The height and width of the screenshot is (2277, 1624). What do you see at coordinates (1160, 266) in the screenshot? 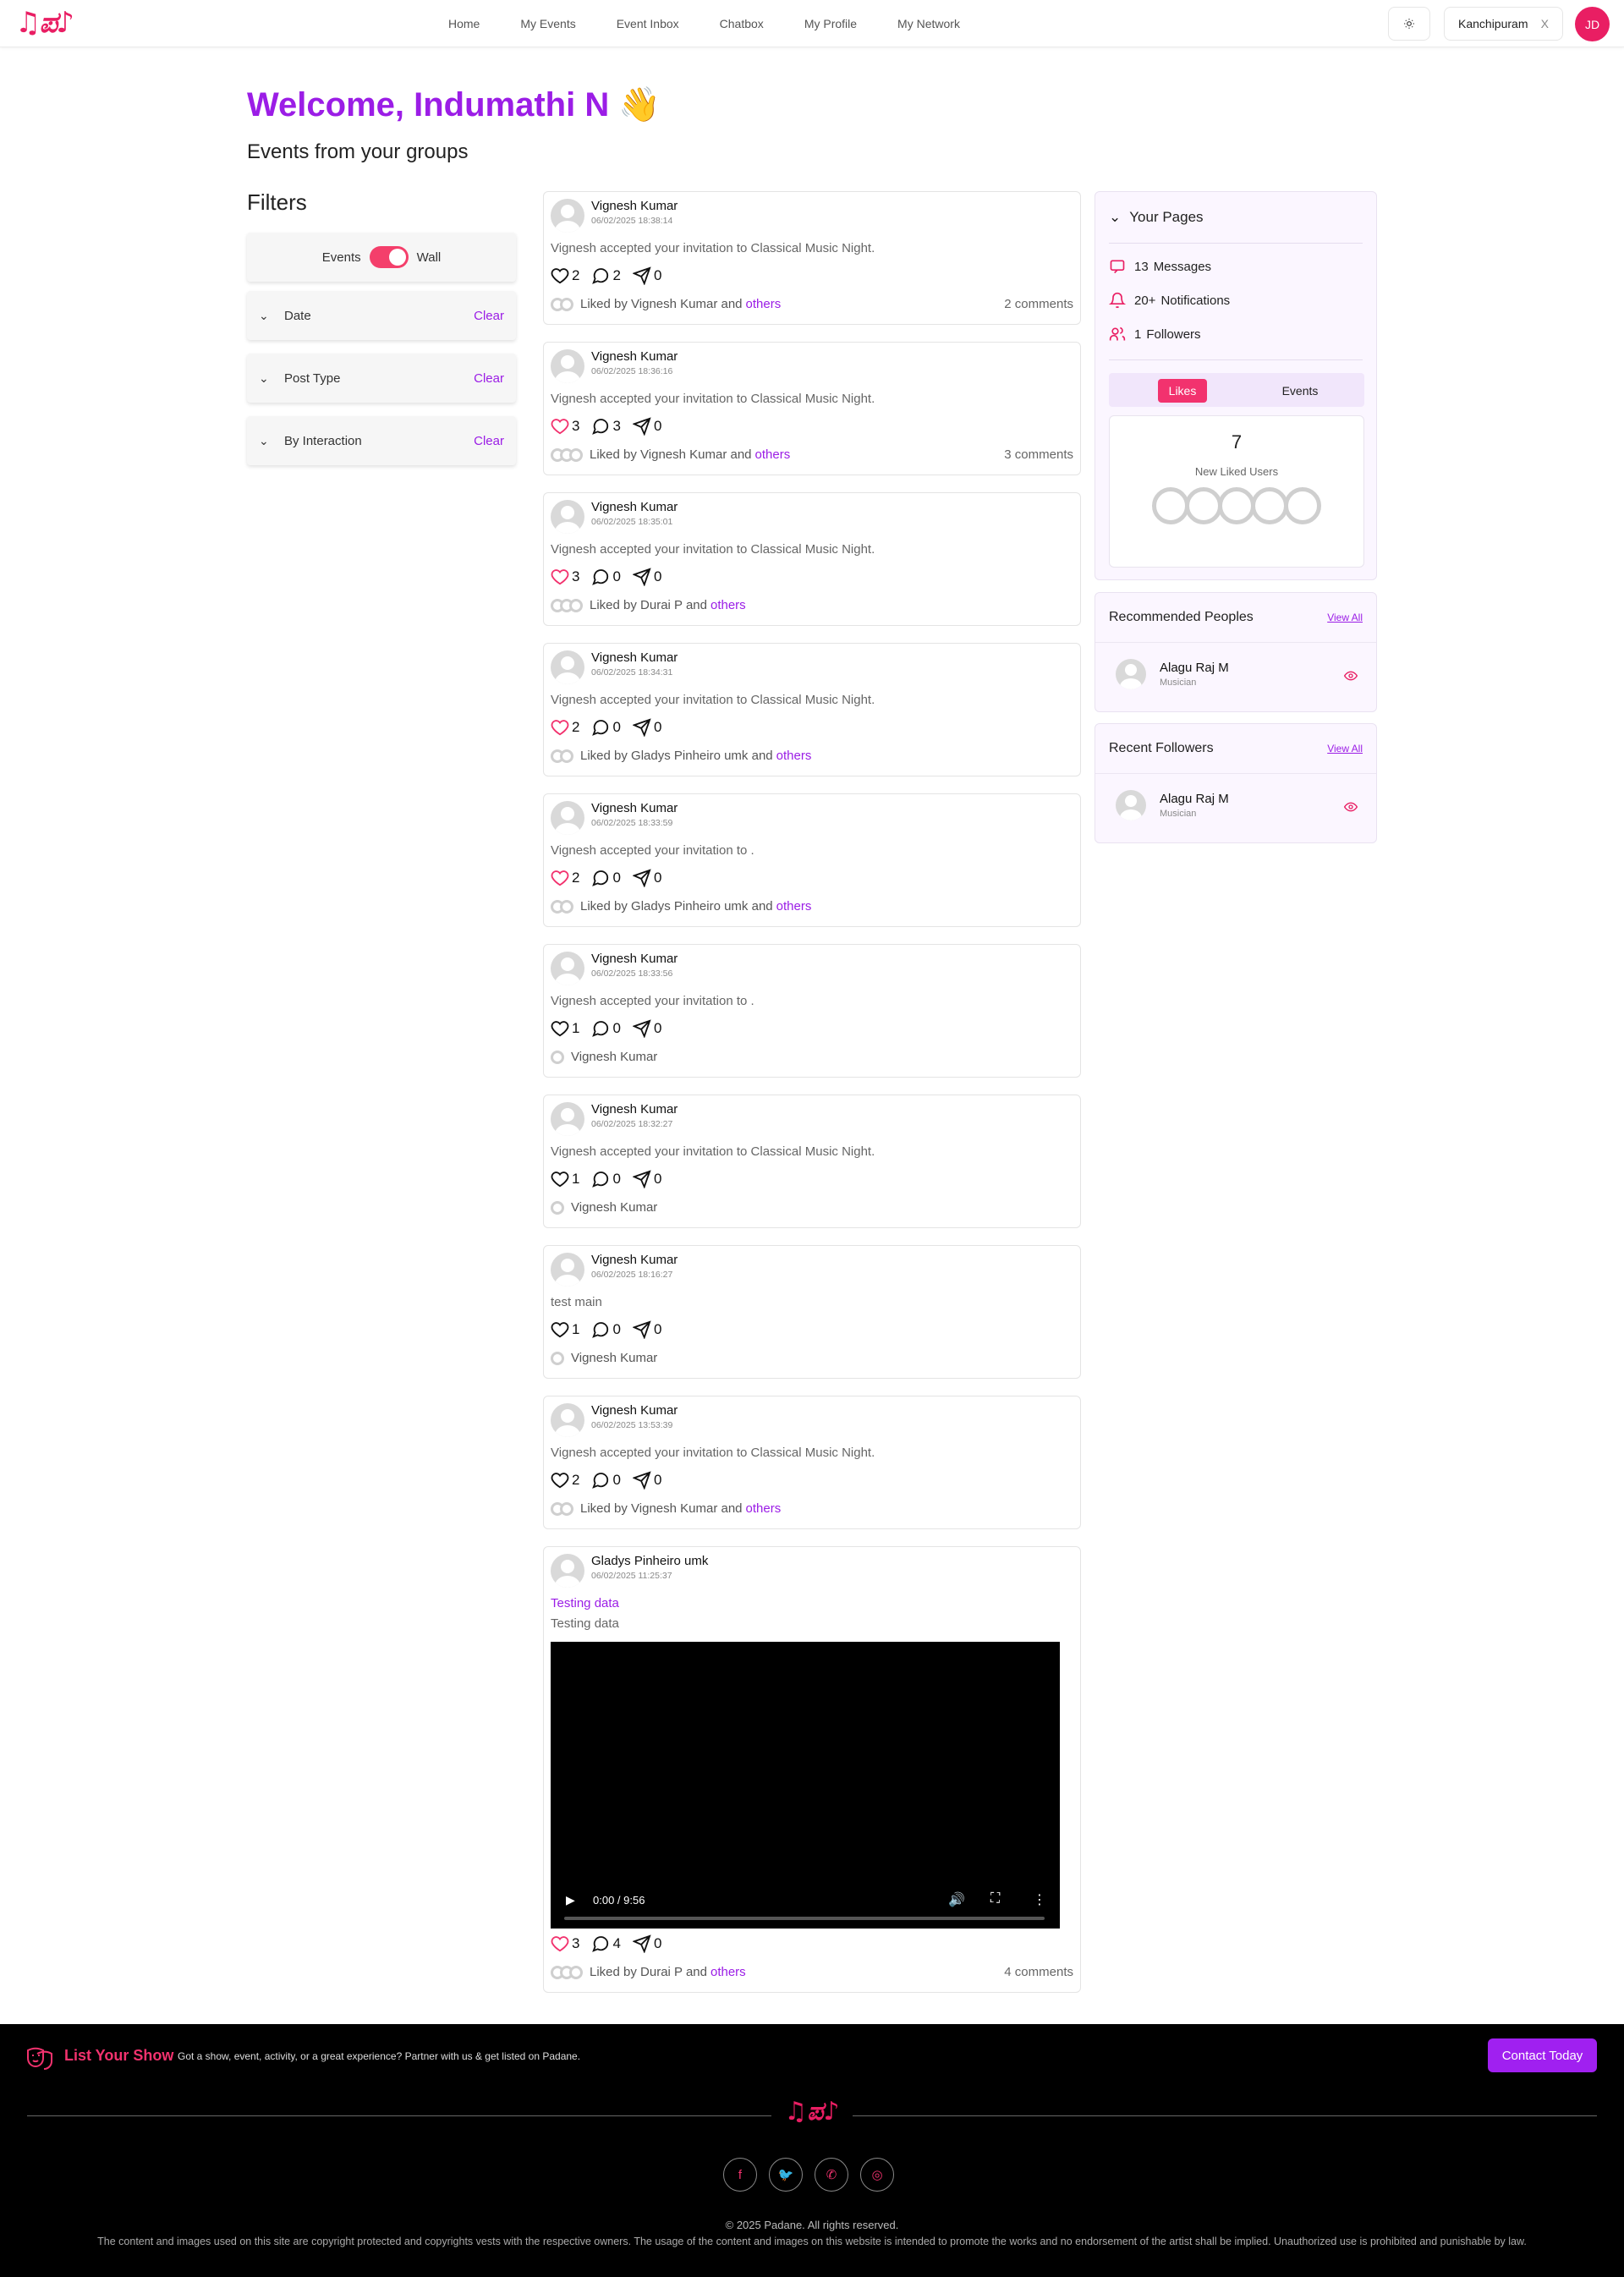
I see `messages-row: 13 Messages` at bounding box center [1160, 266].